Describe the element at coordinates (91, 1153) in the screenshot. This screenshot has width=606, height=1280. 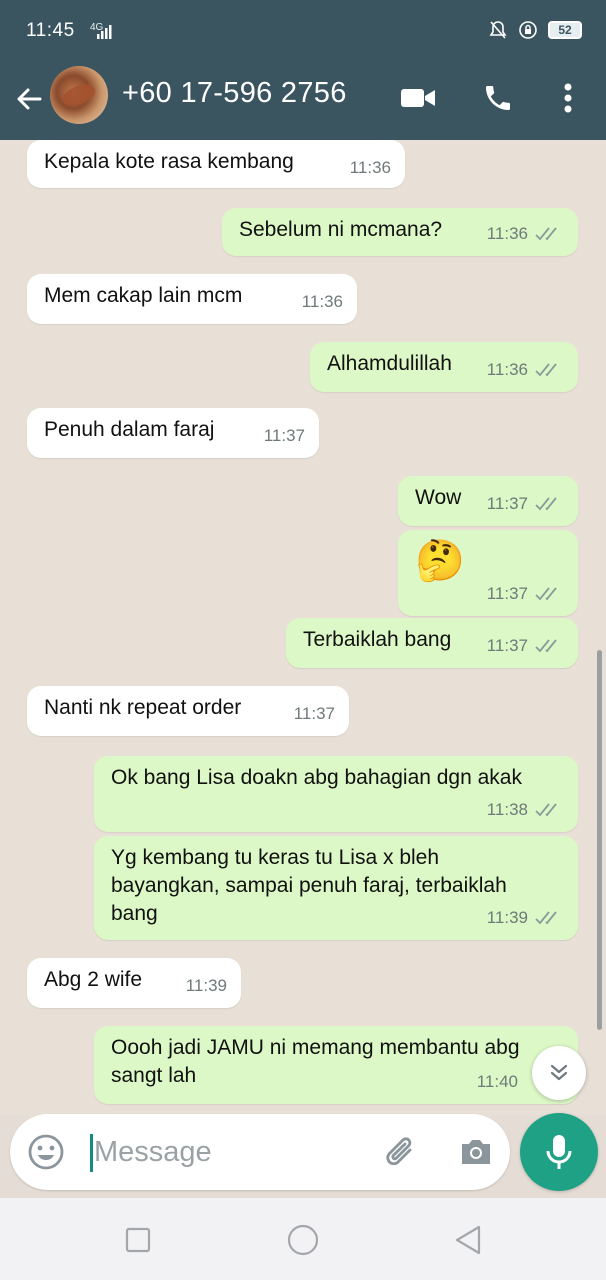
I see `text-caret` at that location.